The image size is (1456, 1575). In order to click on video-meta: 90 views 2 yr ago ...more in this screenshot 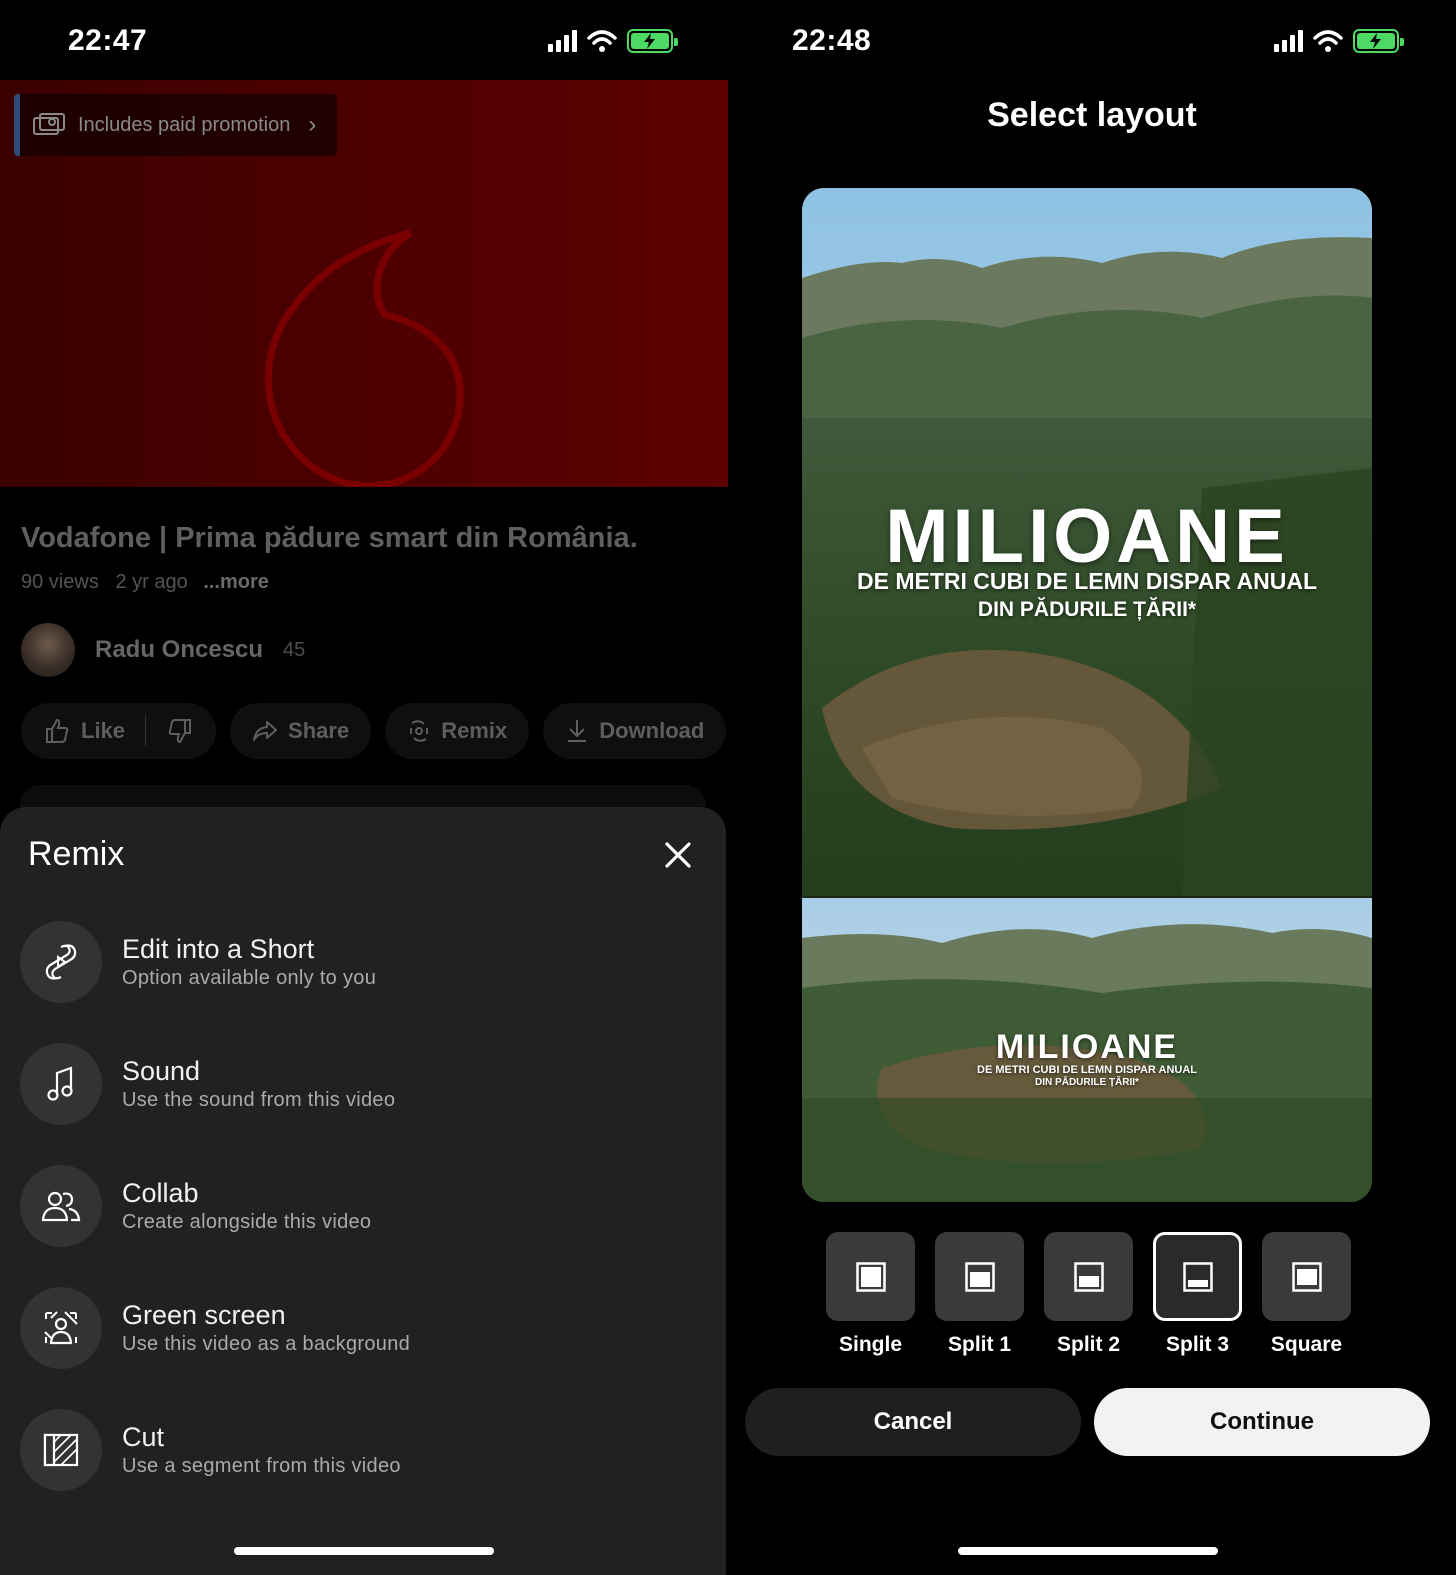, I will do `click(145, 582)`.